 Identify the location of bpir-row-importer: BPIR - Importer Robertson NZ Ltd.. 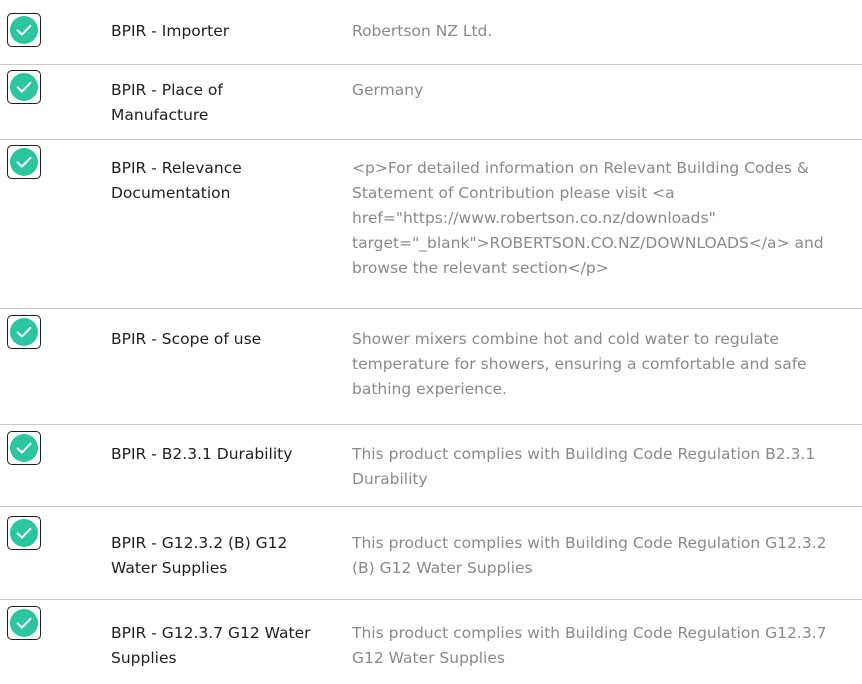
(431, 32).